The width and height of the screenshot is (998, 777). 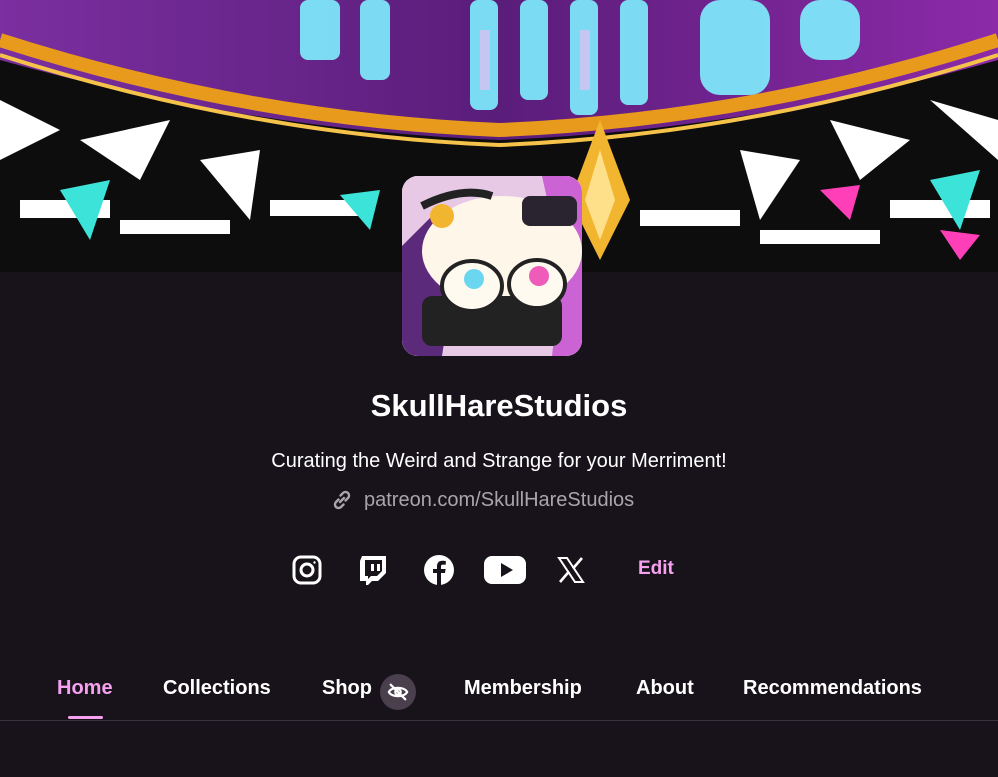 I want to click on avatar, so click(x=492, y=266).